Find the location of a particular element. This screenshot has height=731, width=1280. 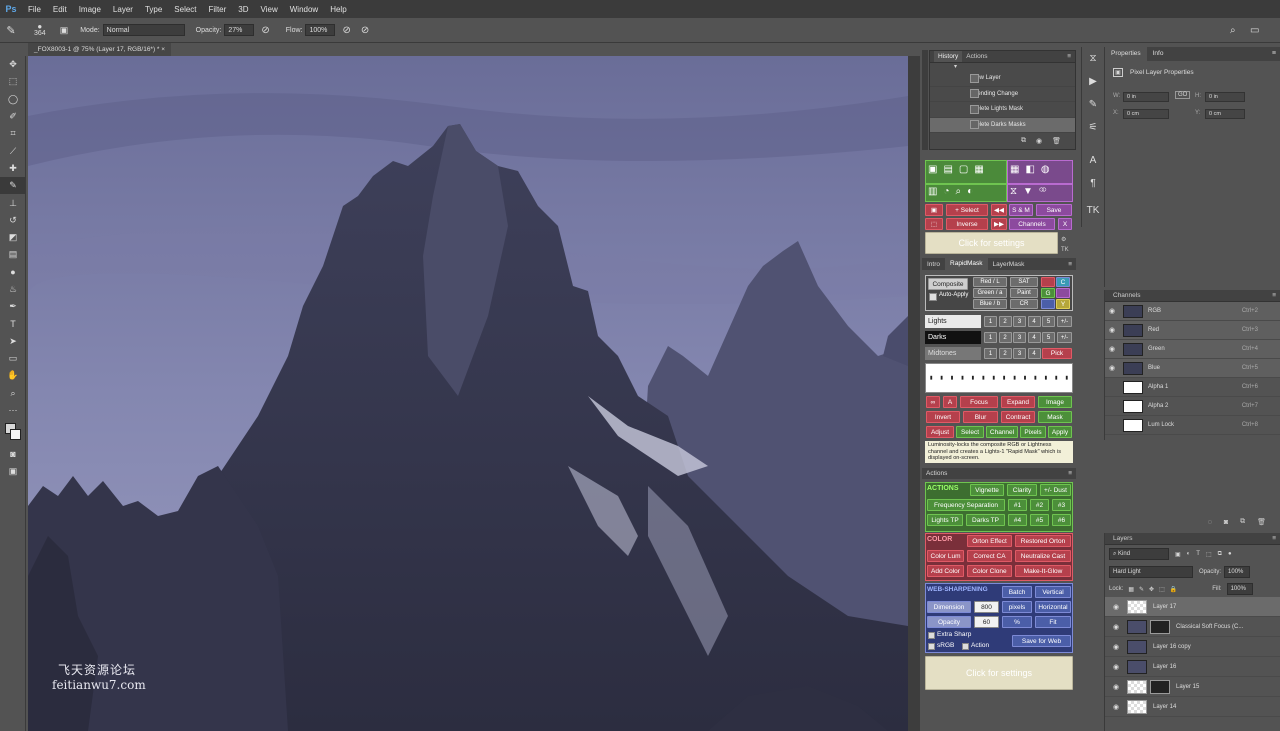

shape-tool-icon: ▭ is located at coordinates (13, 358).